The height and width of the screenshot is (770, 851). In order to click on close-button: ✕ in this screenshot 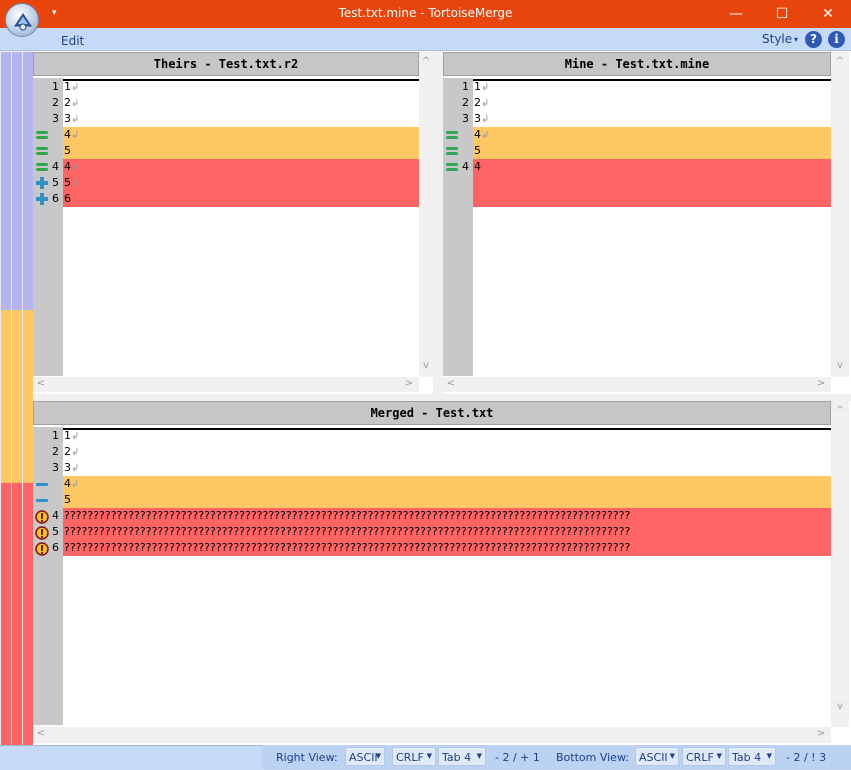, I will do `click(828, 14)`.